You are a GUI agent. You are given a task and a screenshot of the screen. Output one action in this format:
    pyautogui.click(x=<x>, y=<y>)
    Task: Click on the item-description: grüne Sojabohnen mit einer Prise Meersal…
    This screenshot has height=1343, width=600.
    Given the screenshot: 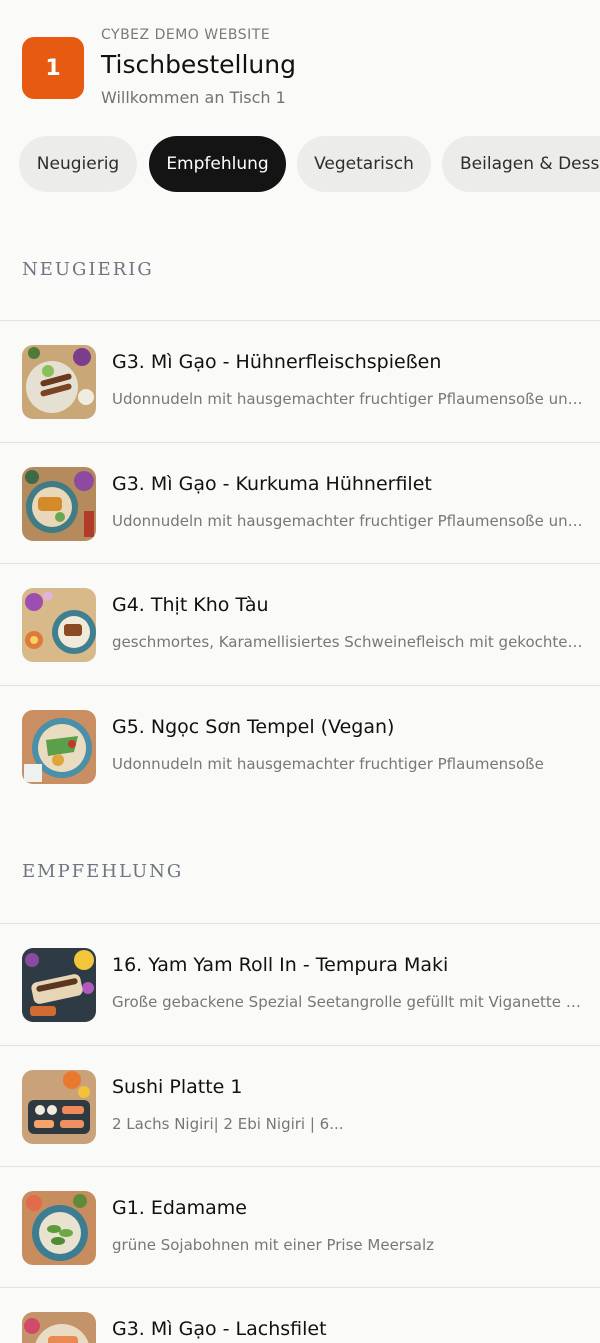 What is the action you would take?
    pyautogui.click(x=273, y=1245)
    